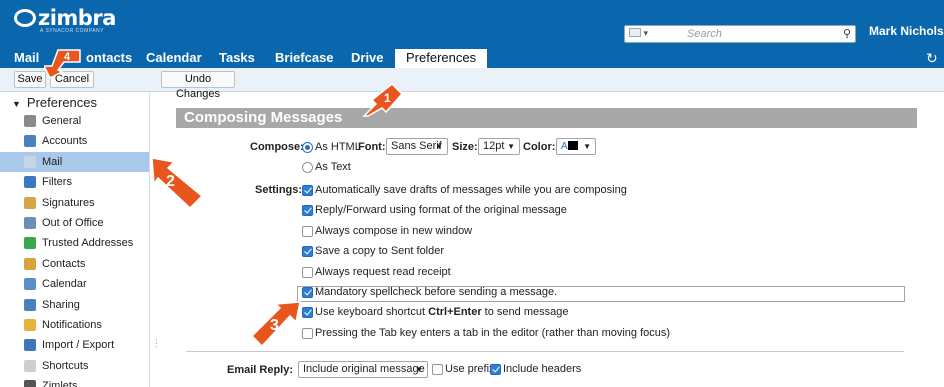 Image resolution: width=944 pixels, height=387 pixels. Describe the element at coordinates (109, 58) in the screenshot. I see `tab-contacts: ontacts` at that location.